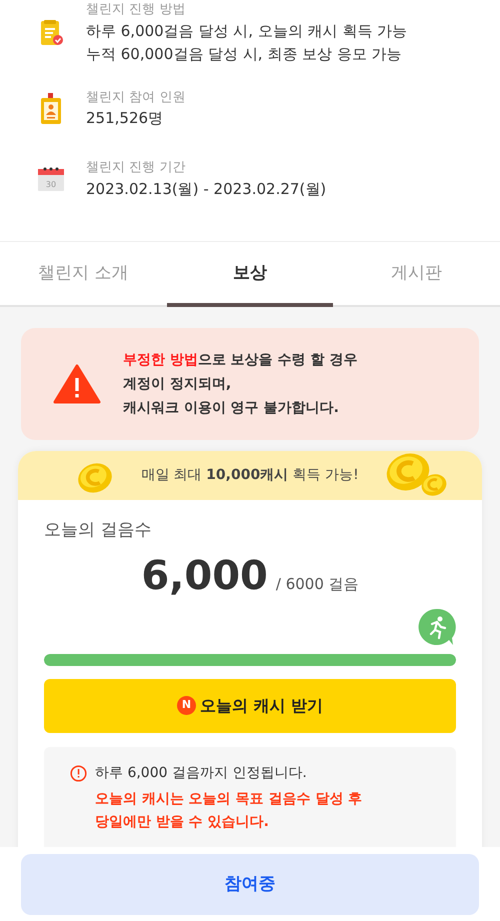 The image size is (500, 921). What do you see at coordinates (229, 811) in the screenshot?
I see `notice-highlight: 오늘의 캐시는 오늘의 목표 걸음수 달성 후 당일에만 받을 수 있습니다.` at bounding box center [229, 811].